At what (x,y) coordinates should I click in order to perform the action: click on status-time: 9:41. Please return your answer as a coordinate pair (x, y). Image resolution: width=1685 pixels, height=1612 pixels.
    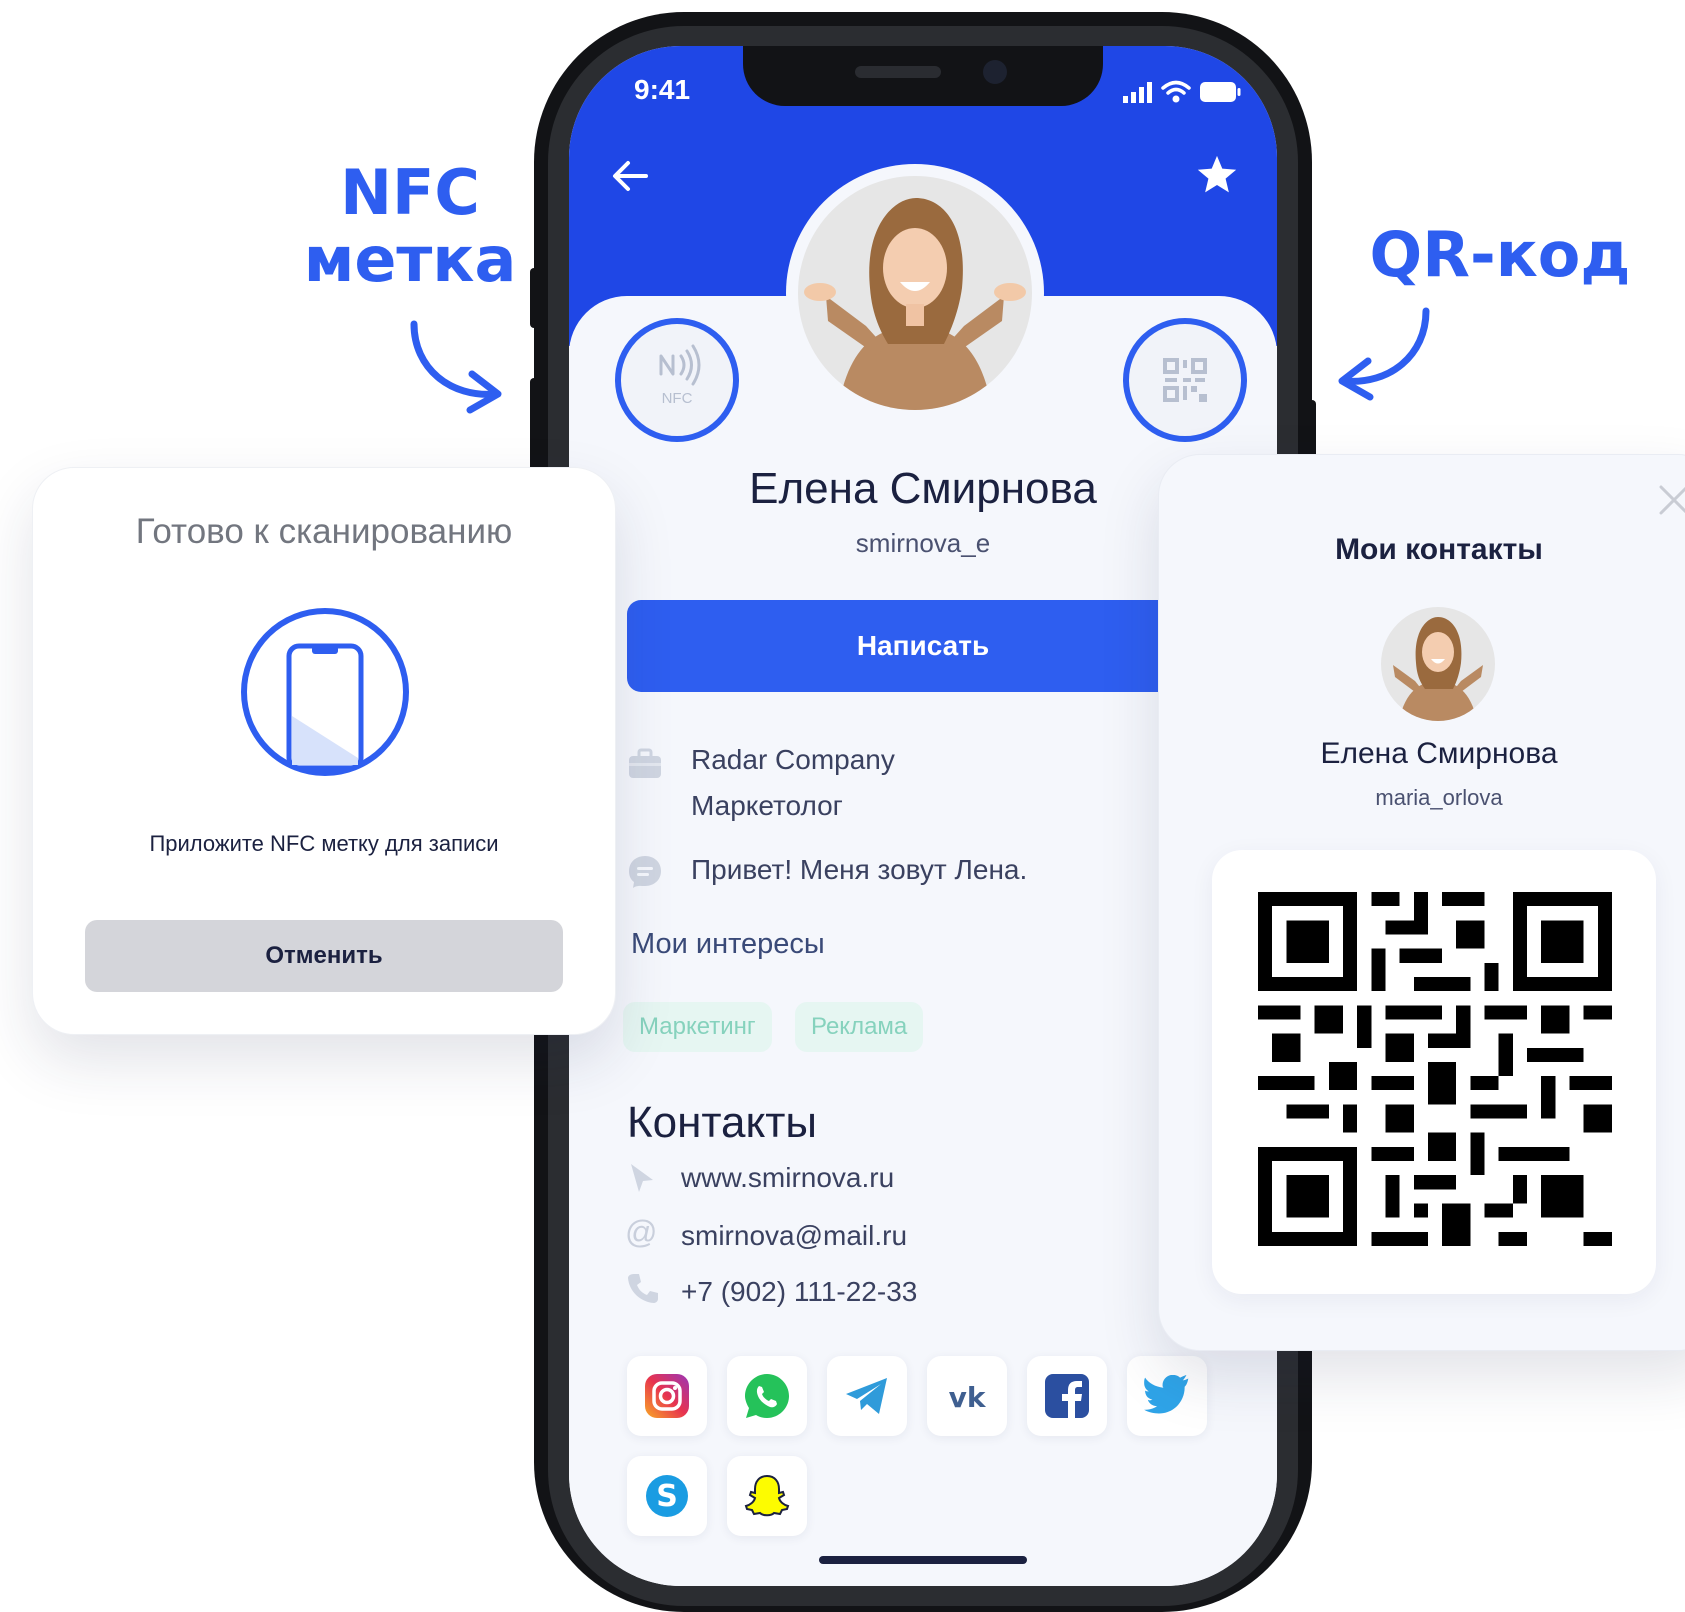
    Looking at the image, I should click on (662, 89).